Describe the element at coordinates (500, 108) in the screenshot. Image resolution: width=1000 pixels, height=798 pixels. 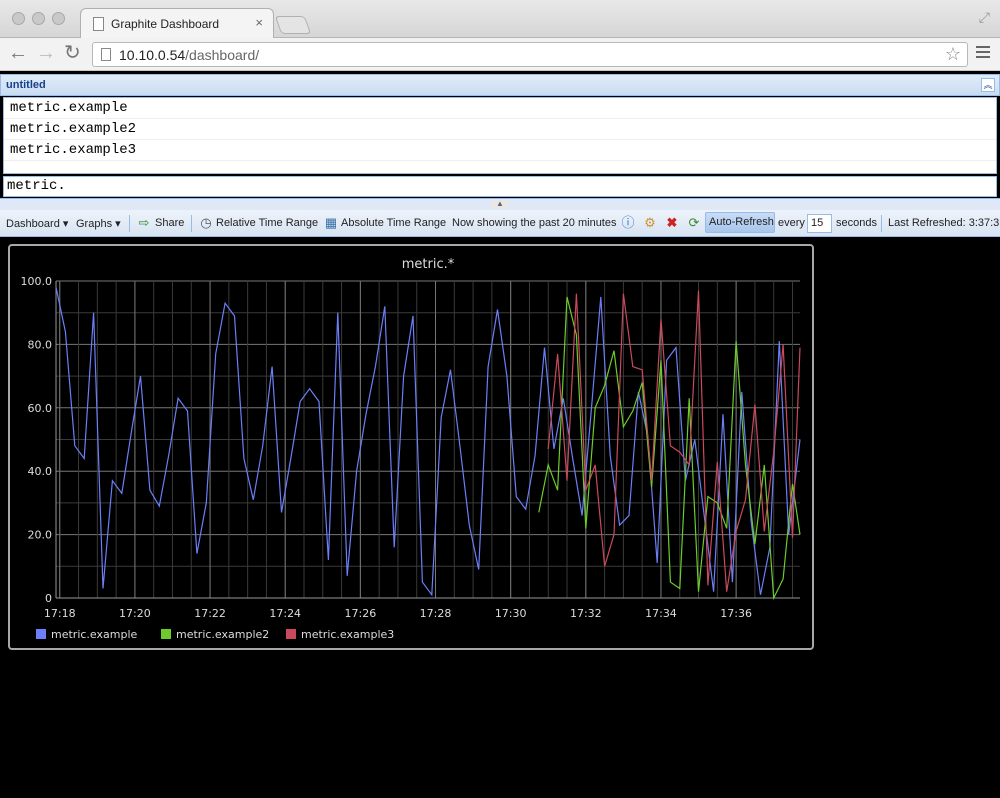
I see `list-item: metric.example` at that location.